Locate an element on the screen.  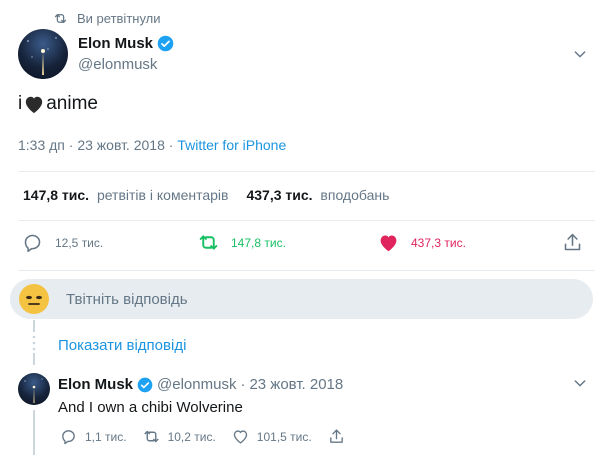
like-stat-value: 437,3 тис. is located at coordinates (279, 195).